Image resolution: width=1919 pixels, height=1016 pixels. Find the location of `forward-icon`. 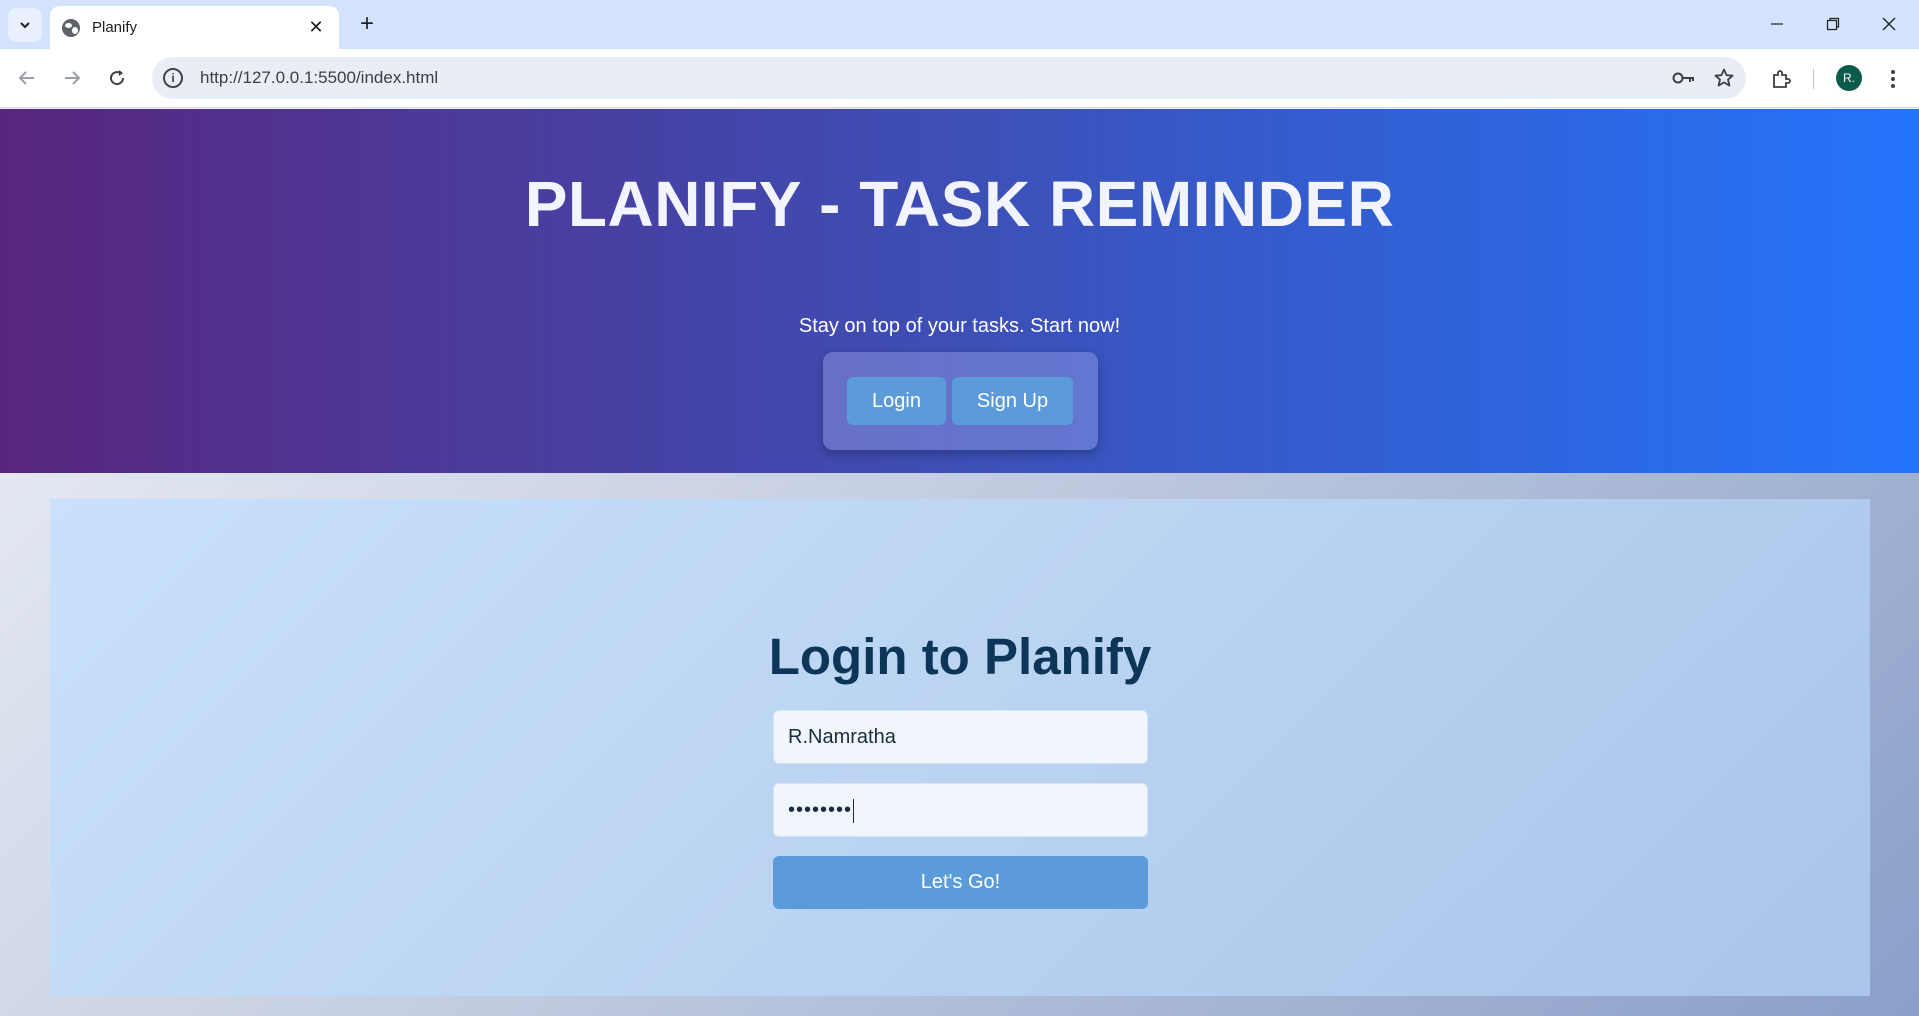

forward-icon is located at coordinates (72, 78).